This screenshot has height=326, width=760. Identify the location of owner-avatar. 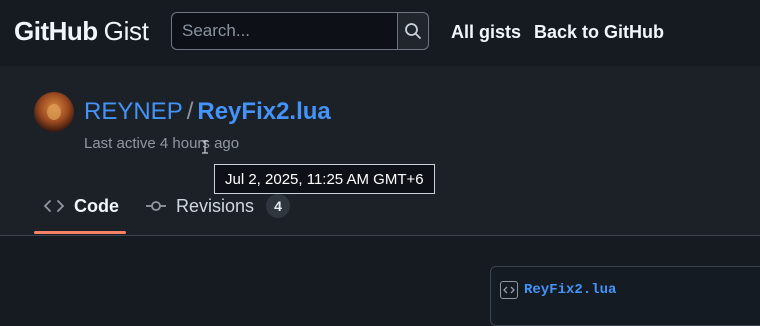
(54, 112).